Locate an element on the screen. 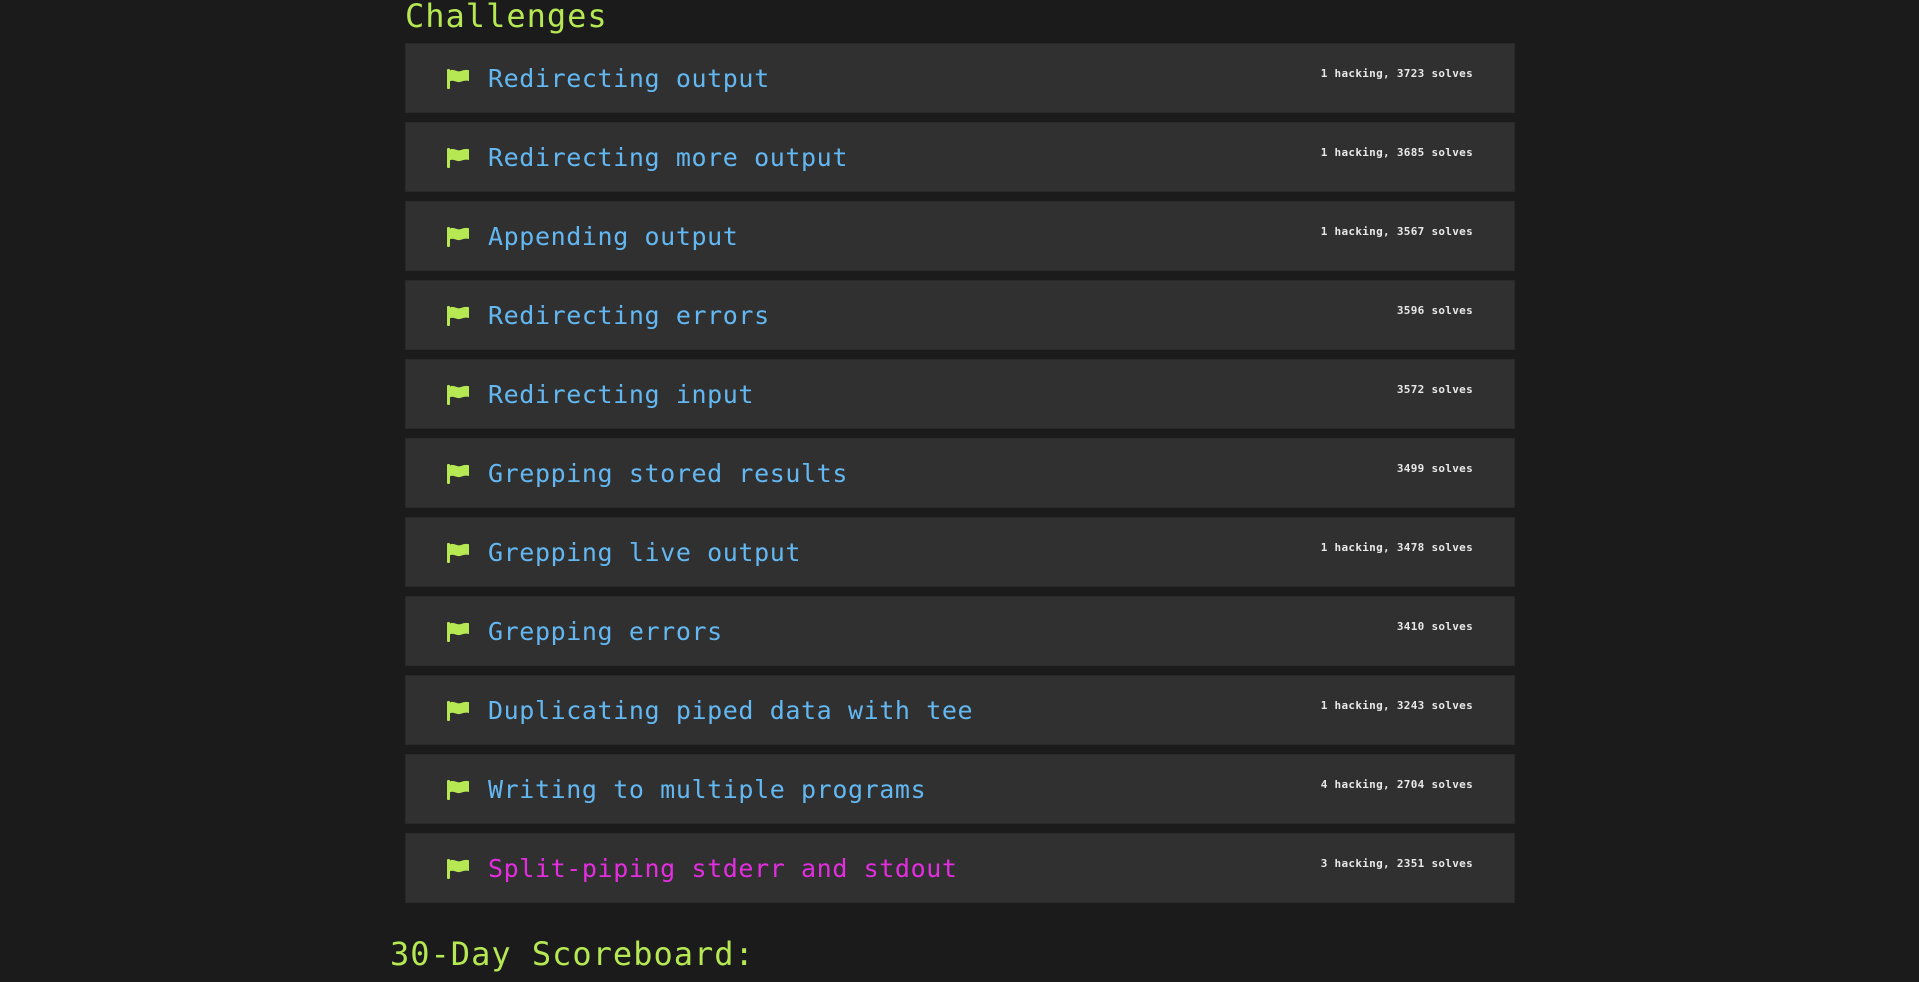 Image resolution: width=1919 pixels, height=982 pixels. challenge-stats: 3596 solves is located at coordinates (1434, 310).